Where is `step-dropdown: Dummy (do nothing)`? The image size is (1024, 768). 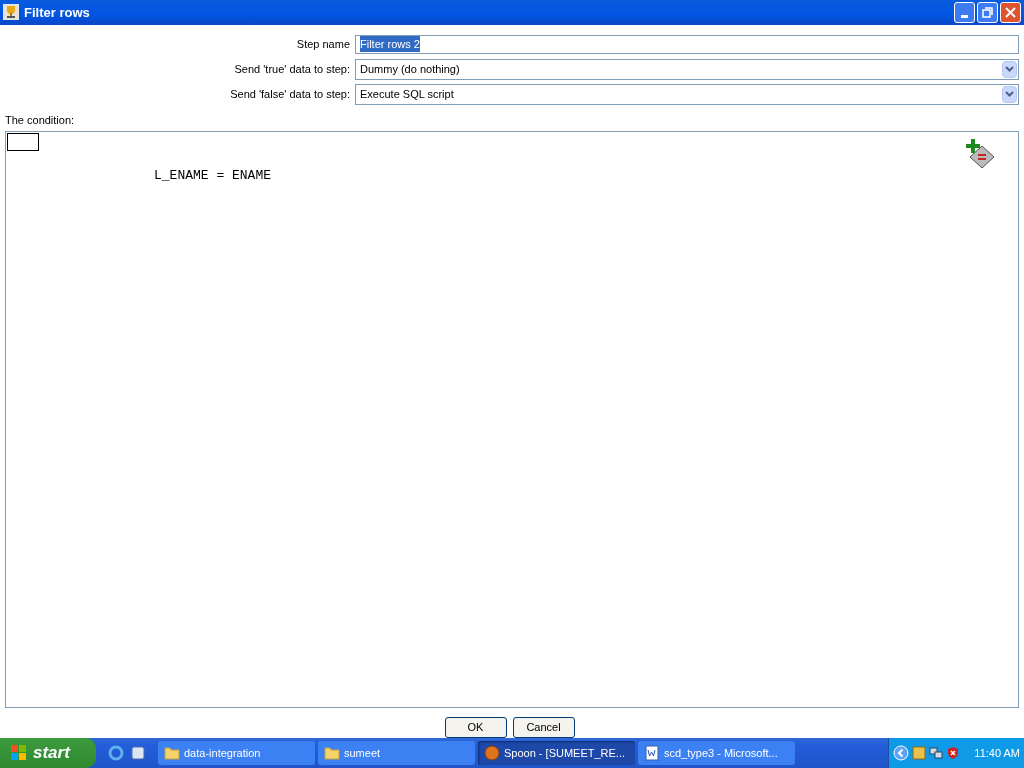
step-dropdown: Dummy (do nothing) is located at coordinates (687, 69).